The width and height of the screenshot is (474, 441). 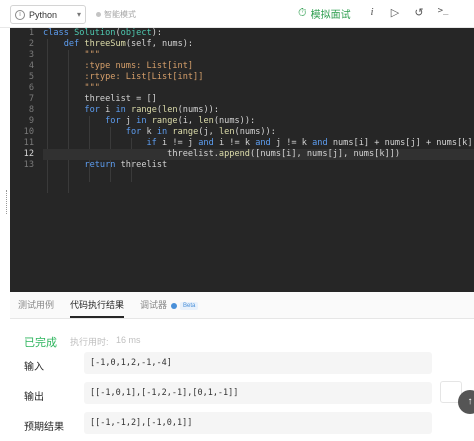 I want to click on result-tabs: 测试用例 代码执行结果 调试器 Beta, so click(x=242, y=305).